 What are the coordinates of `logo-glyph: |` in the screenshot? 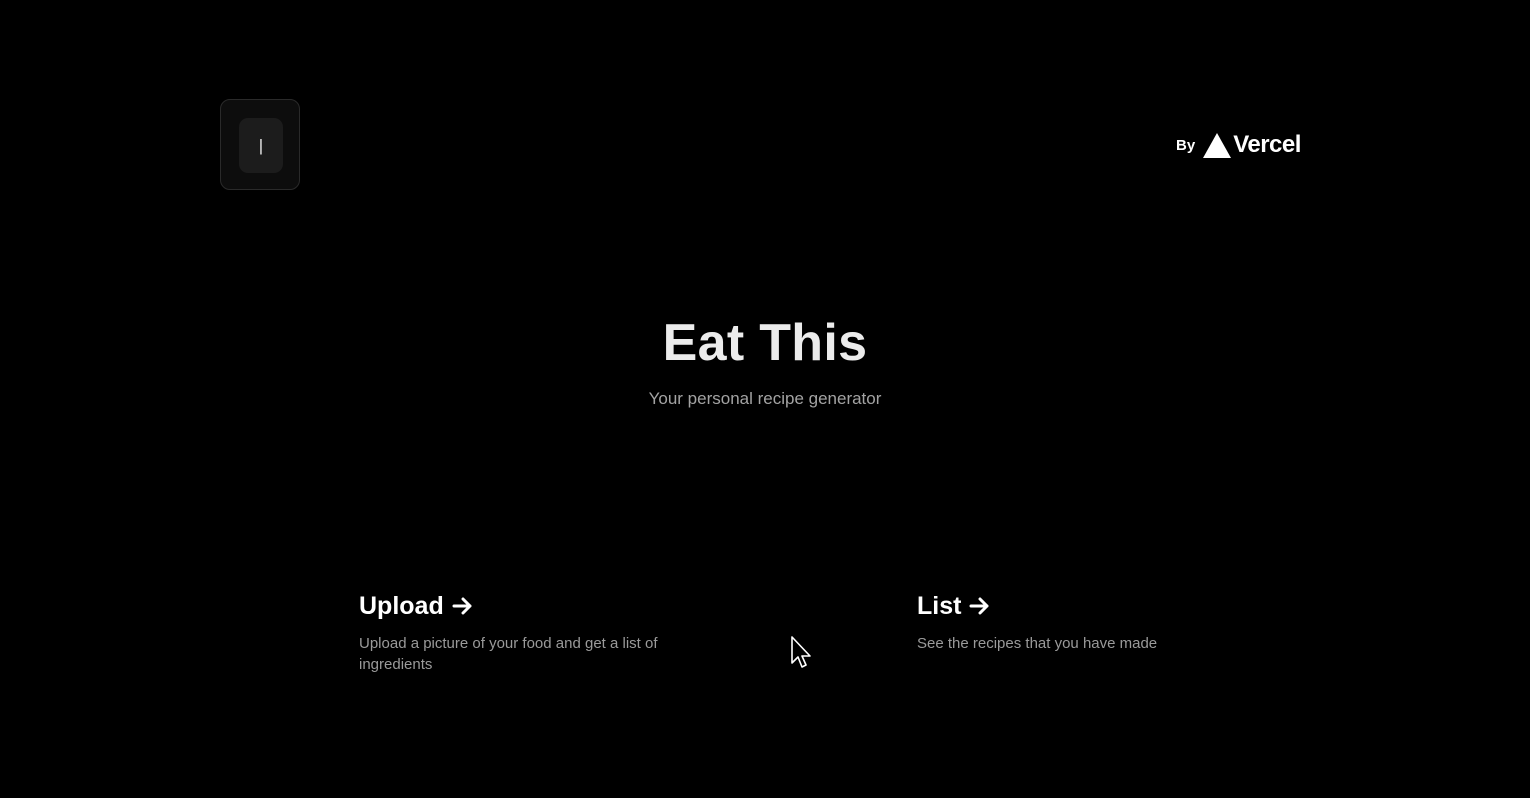 It's located at (261, 145).